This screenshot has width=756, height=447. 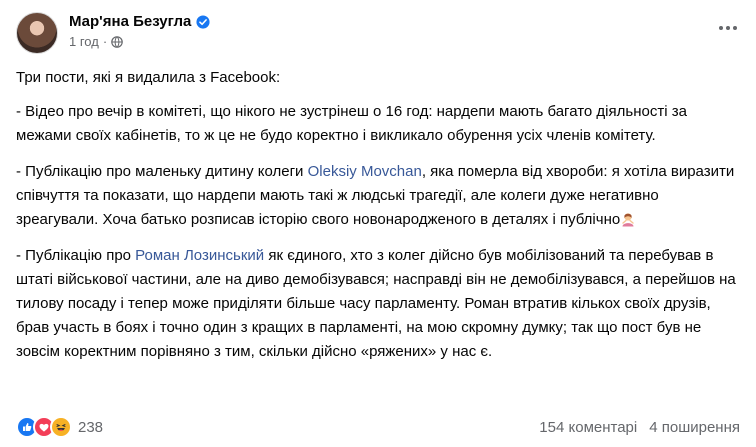 I want to click on haha-reaction-icon, so click(x=61, y=427).